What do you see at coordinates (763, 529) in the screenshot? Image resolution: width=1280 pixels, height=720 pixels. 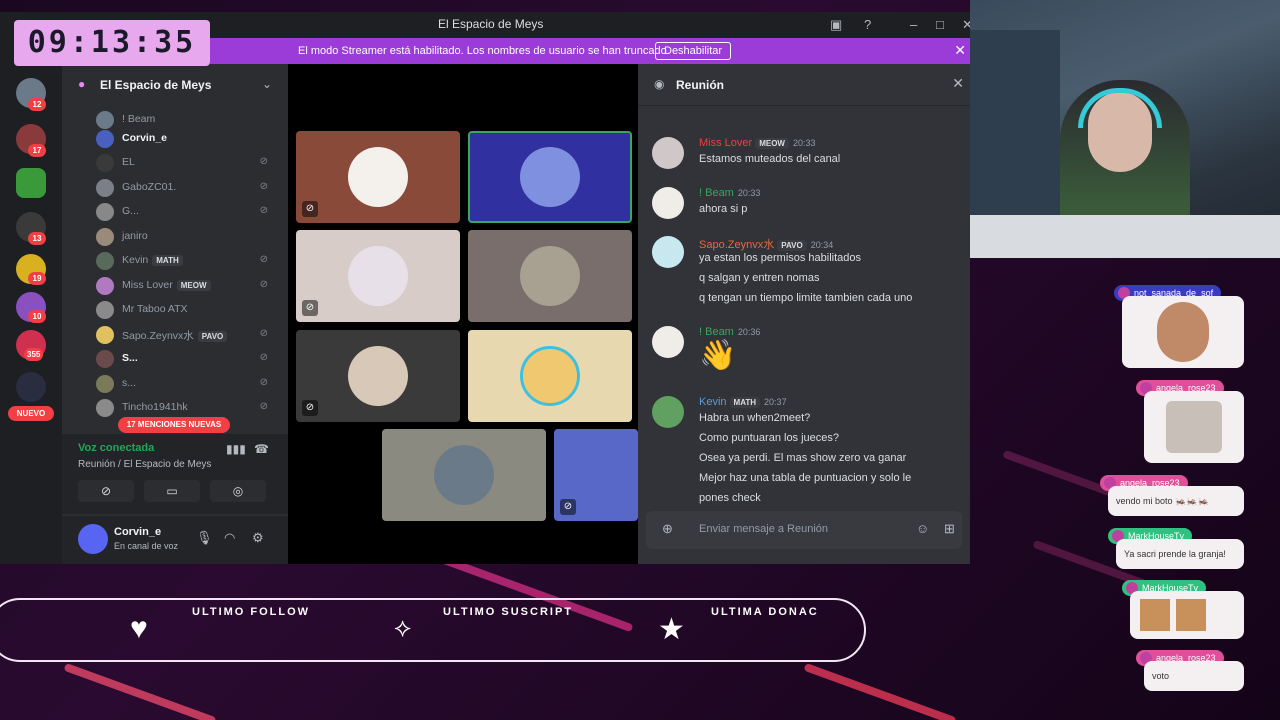 I see `message-input: Enviar mensaje a Reunión` at bounding box center [763, 529].